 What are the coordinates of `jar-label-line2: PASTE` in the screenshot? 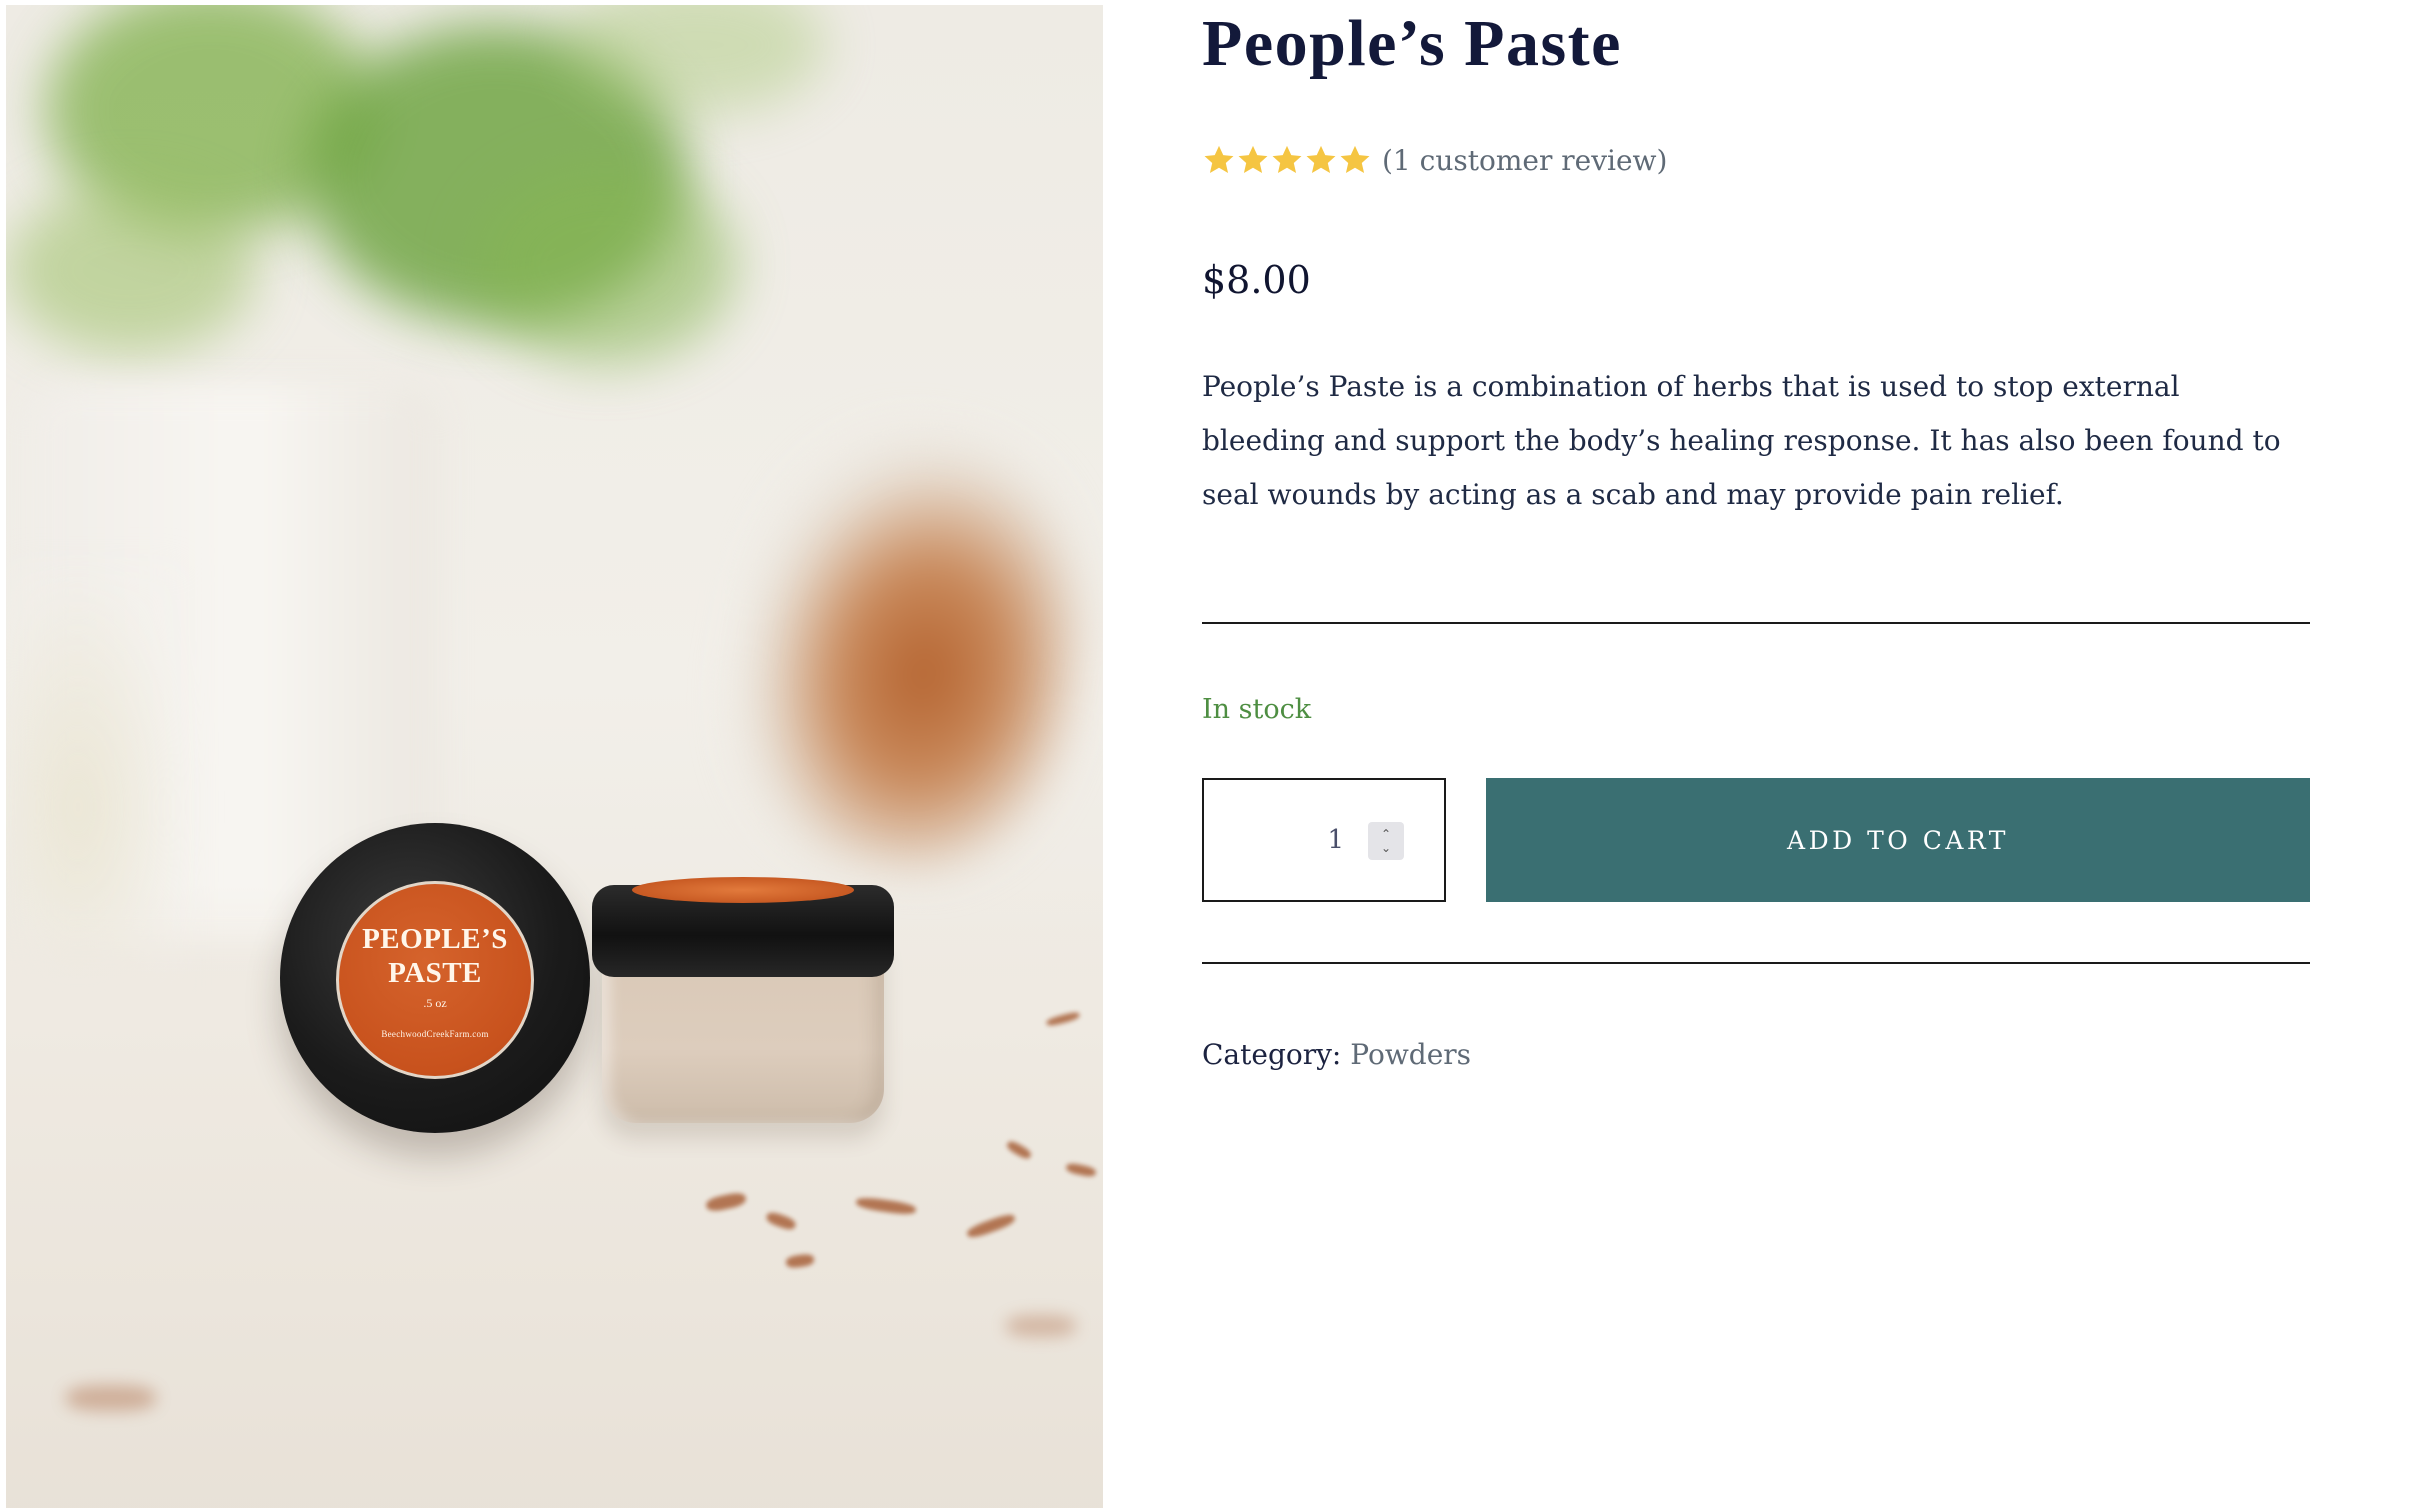 It's located at (435, 972).